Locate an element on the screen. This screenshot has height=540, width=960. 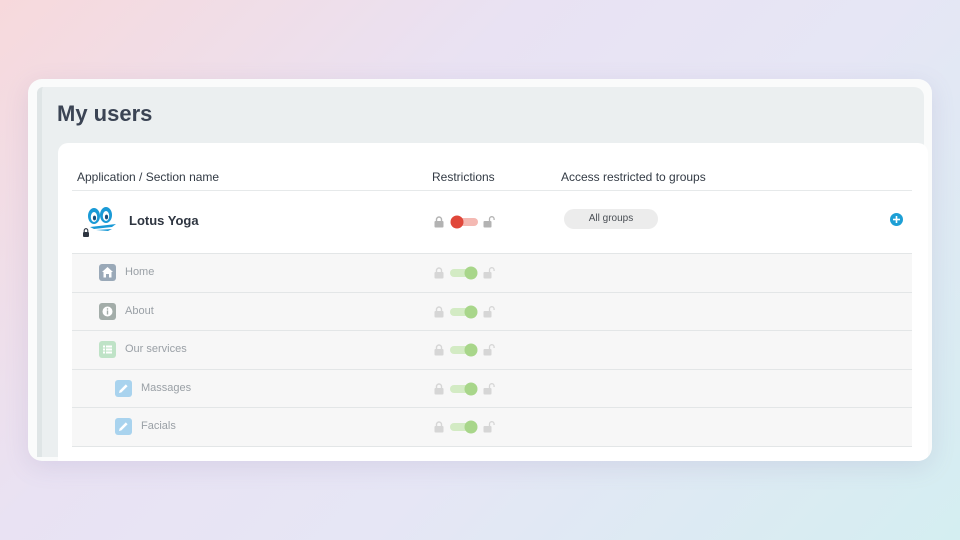
list-icon is located at coordinates (107, 349).